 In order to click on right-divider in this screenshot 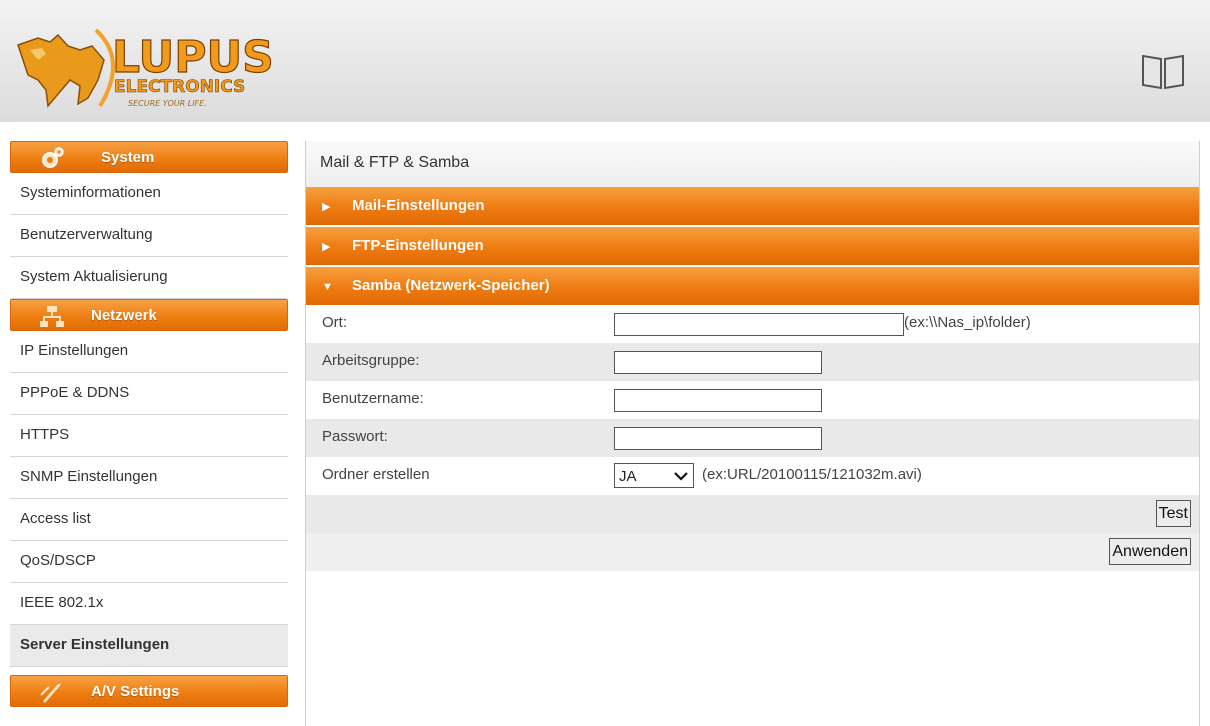, I will do `click(1199, 433)`.